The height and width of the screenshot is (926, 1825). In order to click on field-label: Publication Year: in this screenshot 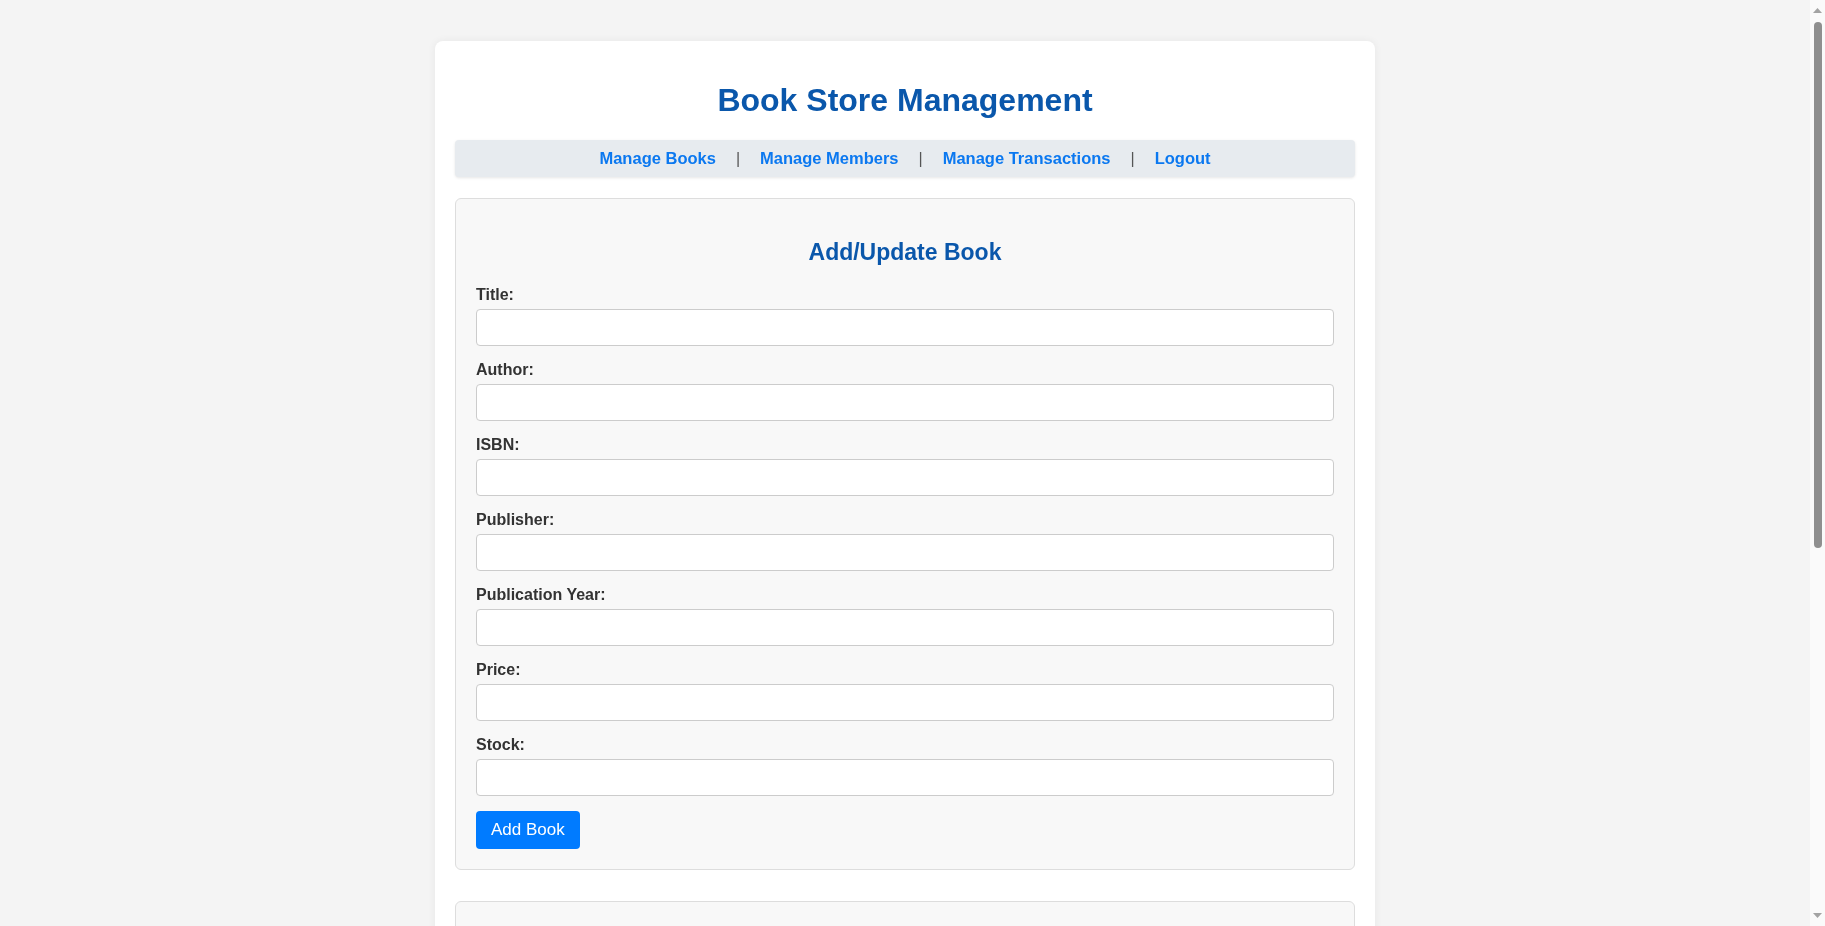, I will do `click(541, 595)`.